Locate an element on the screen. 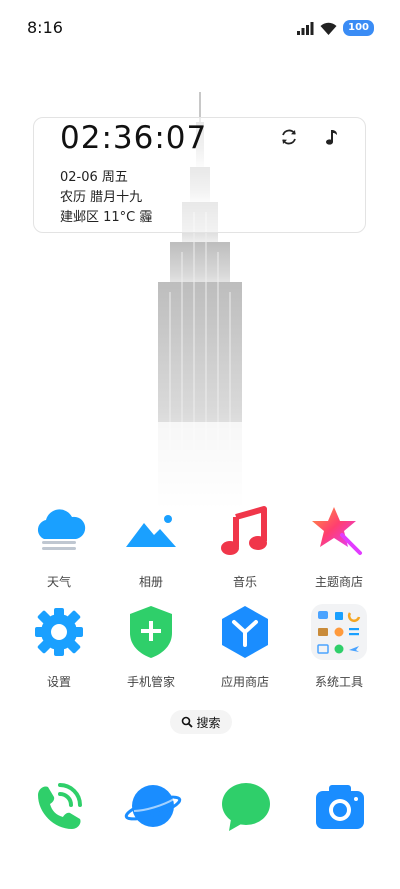 Image resolution: width=400 pixels, height=889 pixels. app-label: 应用商店 is located at coordinates (244, 682).